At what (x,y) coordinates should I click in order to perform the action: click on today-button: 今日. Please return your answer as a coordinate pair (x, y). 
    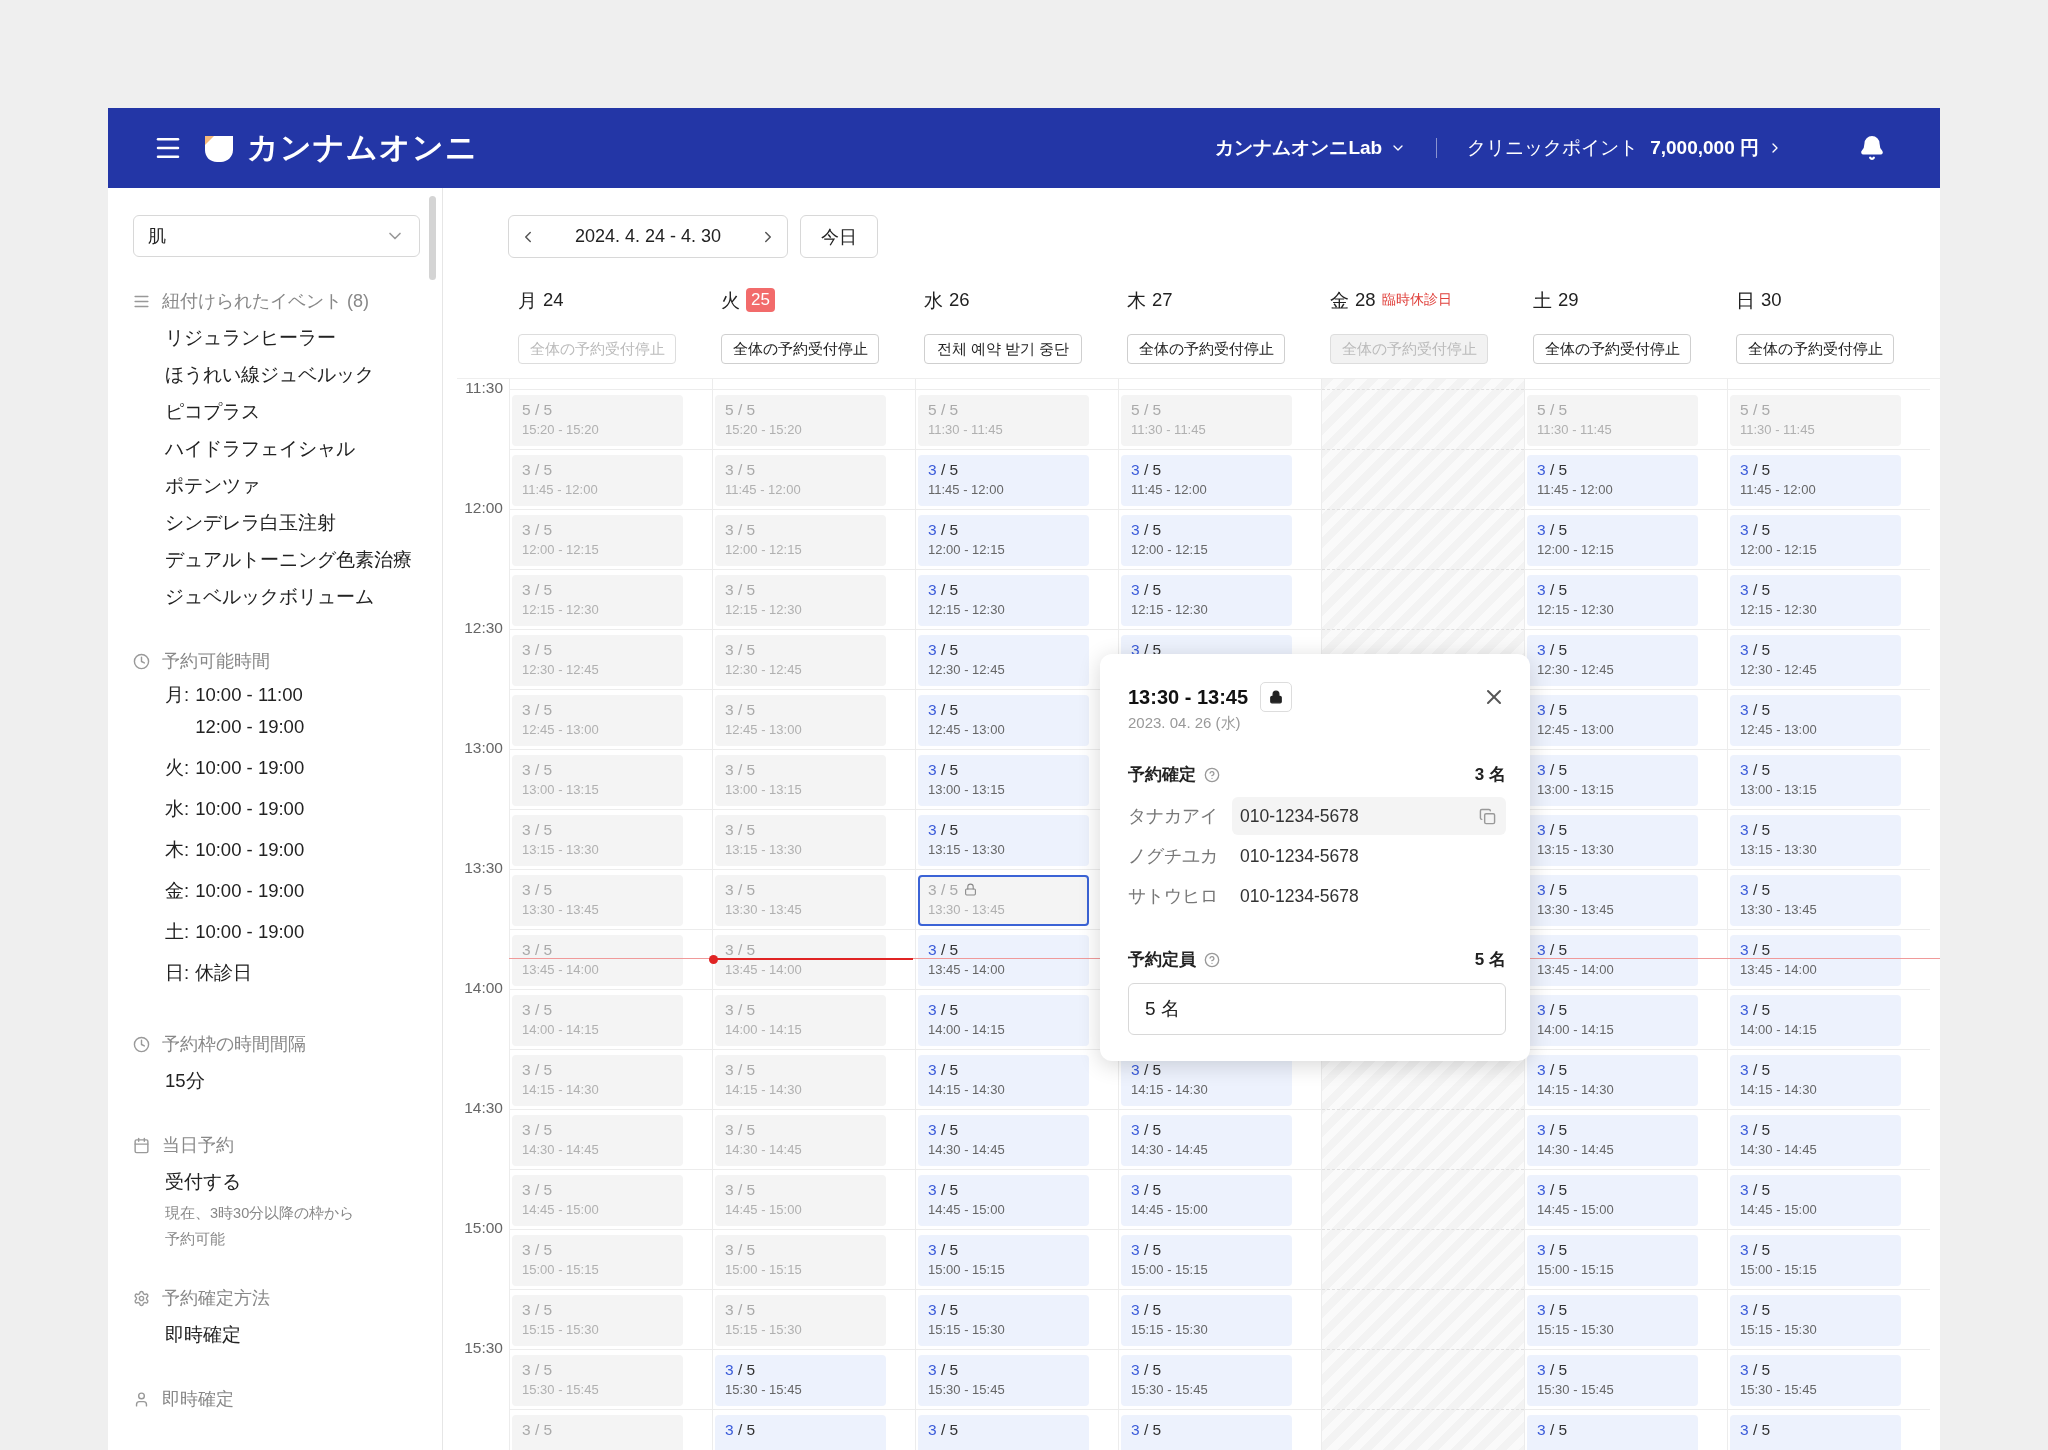
    Looking at the image, I should click on (839, 236).